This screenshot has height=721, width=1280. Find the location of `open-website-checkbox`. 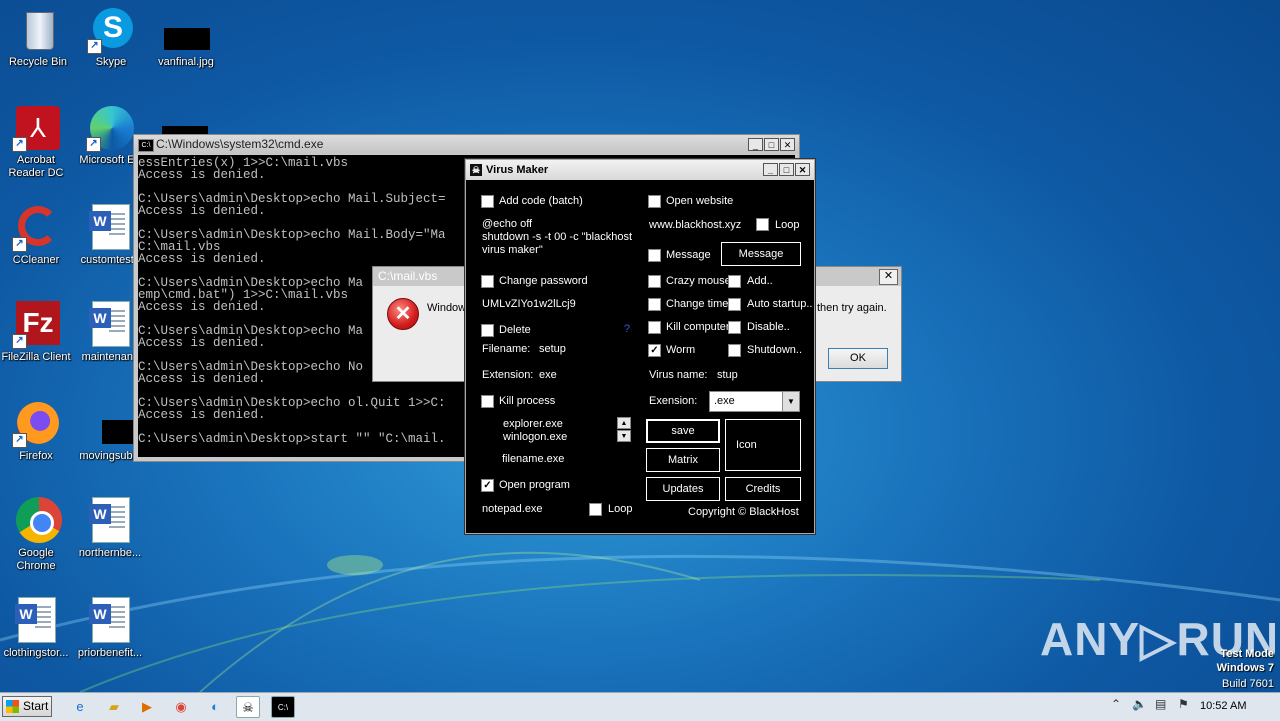

open-website-checkbox is located at coordinates (654, 201).